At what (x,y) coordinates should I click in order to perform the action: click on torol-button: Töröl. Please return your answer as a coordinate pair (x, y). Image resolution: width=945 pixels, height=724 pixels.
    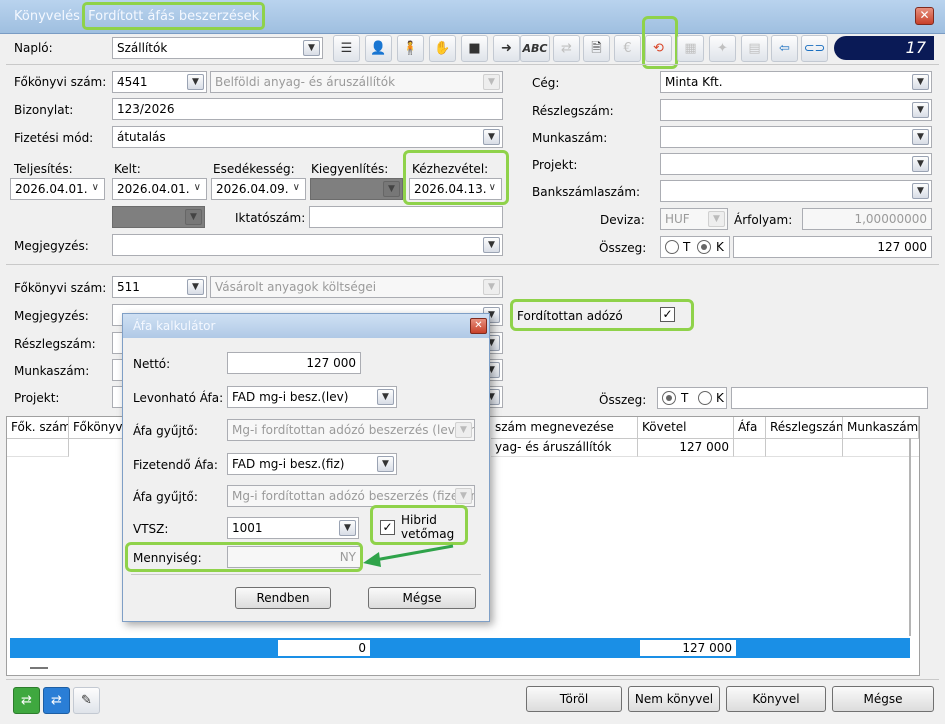
    Looking at the image, I should click on (574, 699).